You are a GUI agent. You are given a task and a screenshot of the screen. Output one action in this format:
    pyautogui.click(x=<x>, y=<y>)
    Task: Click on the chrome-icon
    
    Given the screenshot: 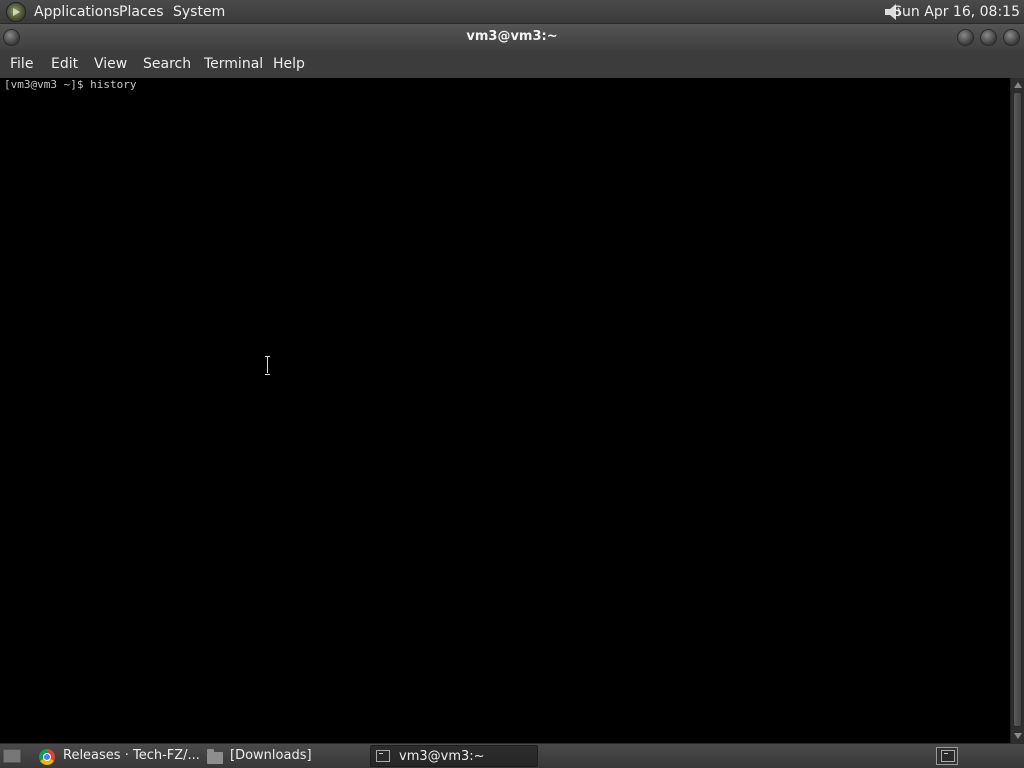 What is the action you would take?
    pyautogui.click(x=47, y=757)
    